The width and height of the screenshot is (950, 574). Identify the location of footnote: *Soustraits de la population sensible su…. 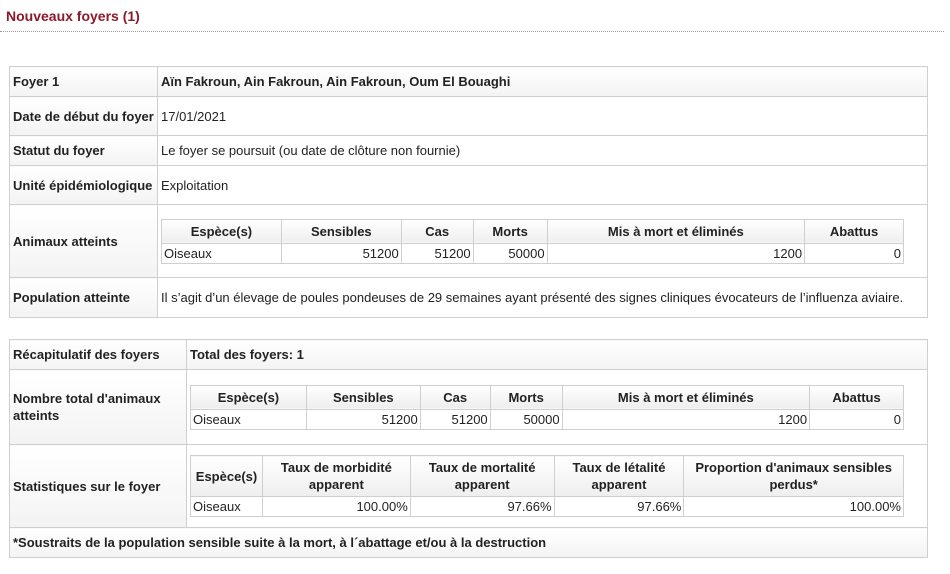
(468, 542).